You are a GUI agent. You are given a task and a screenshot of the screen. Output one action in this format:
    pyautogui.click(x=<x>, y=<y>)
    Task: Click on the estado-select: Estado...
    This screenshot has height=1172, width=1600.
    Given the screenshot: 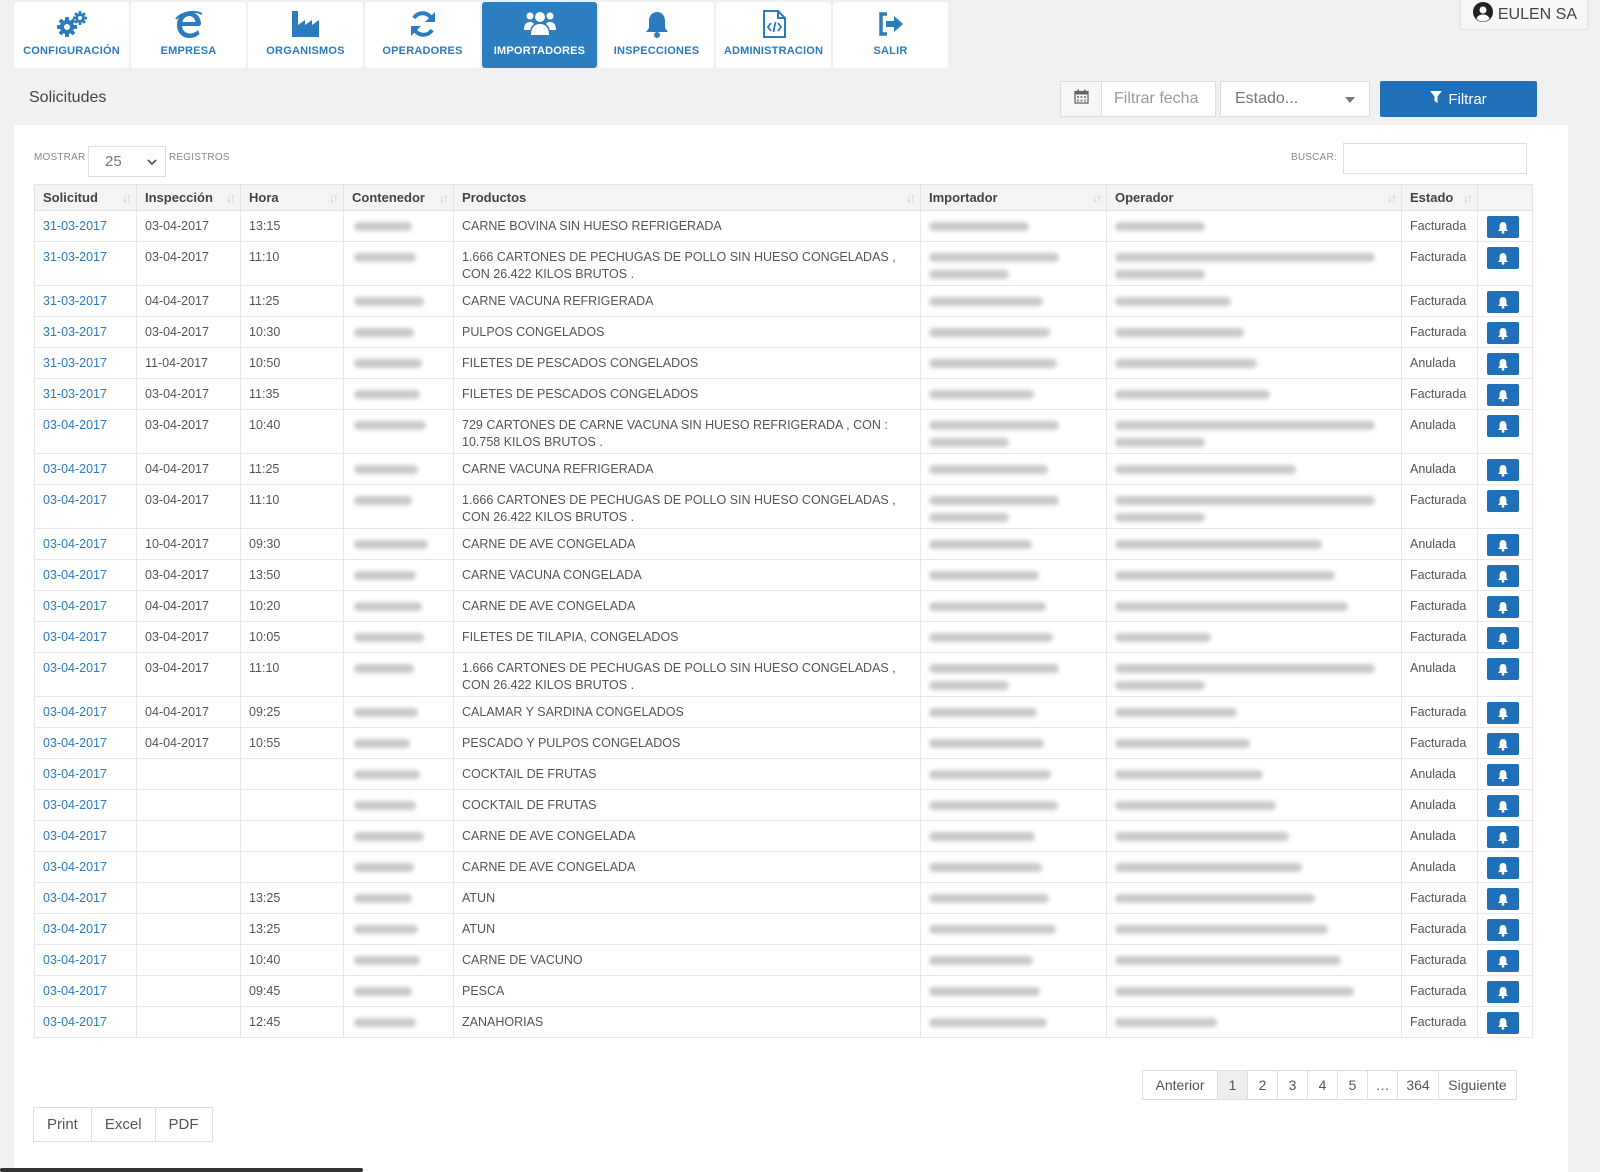 What is the action you would take?
    pyautogui.click(x=1295, y=99)
    